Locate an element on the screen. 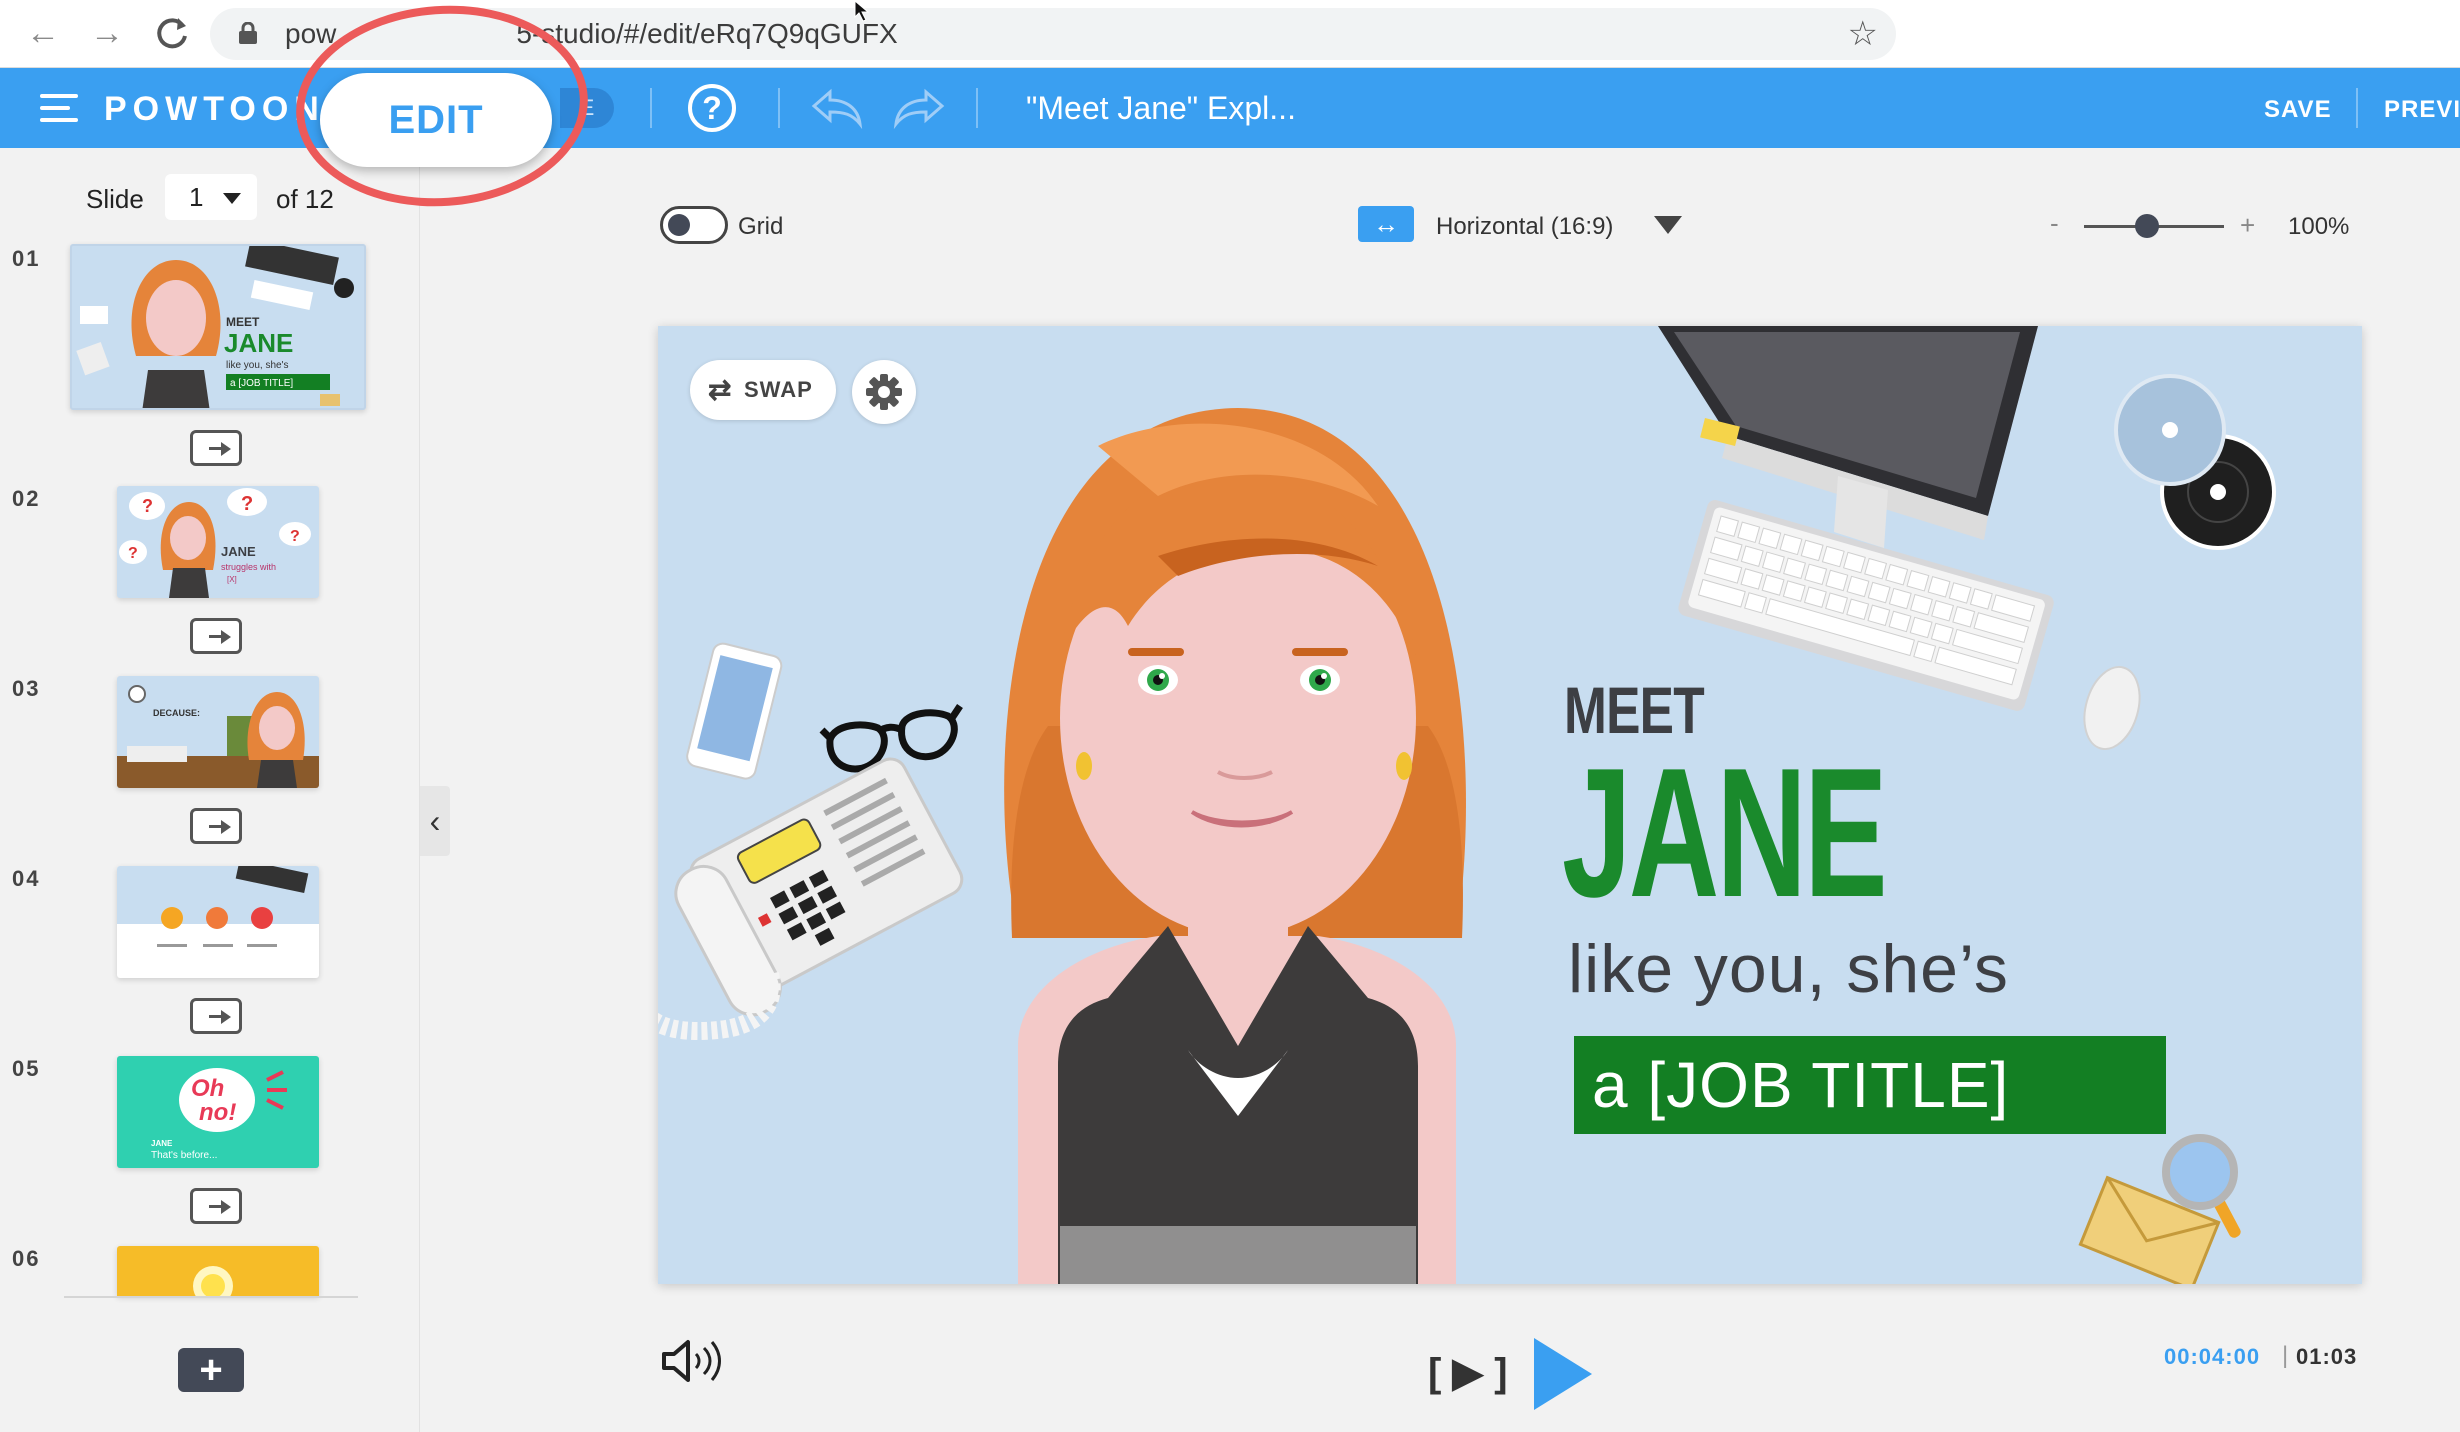 The width and height of the screenshot is (2460, 1432). thumb-like-text: like you, she's is located at coordinates (257, 365).